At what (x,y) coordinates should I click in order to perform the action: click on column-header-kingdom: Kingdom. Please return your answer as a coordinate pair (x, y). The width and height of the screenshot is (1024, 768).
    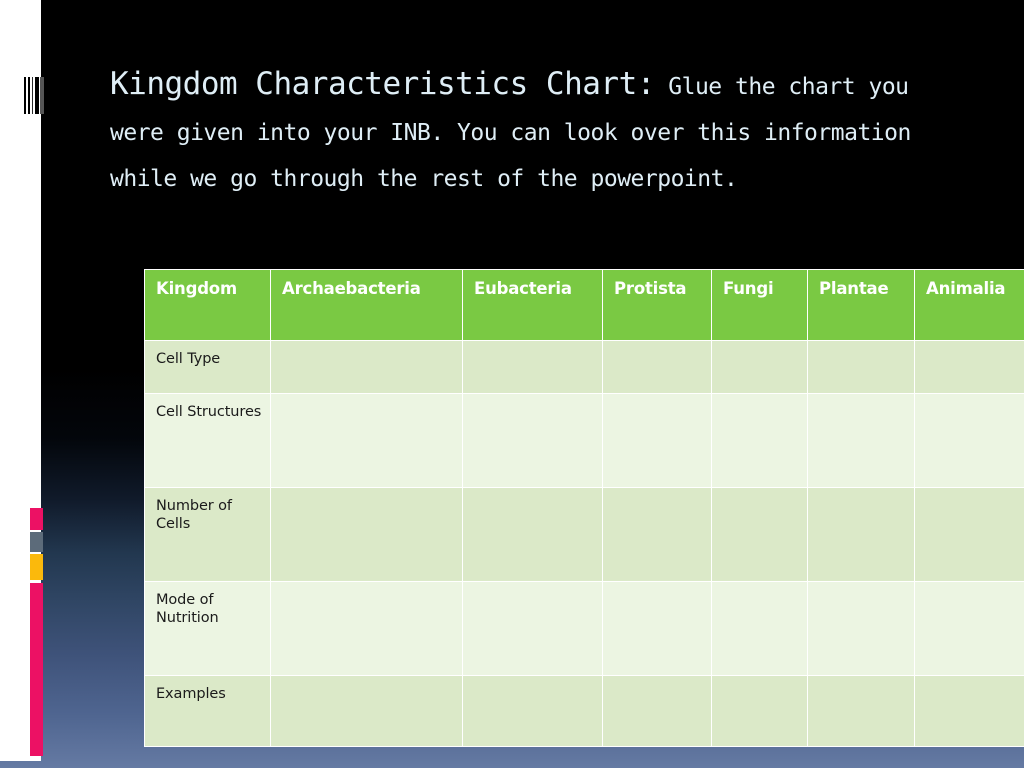
    Looking at the image, I should click on (207, 305).